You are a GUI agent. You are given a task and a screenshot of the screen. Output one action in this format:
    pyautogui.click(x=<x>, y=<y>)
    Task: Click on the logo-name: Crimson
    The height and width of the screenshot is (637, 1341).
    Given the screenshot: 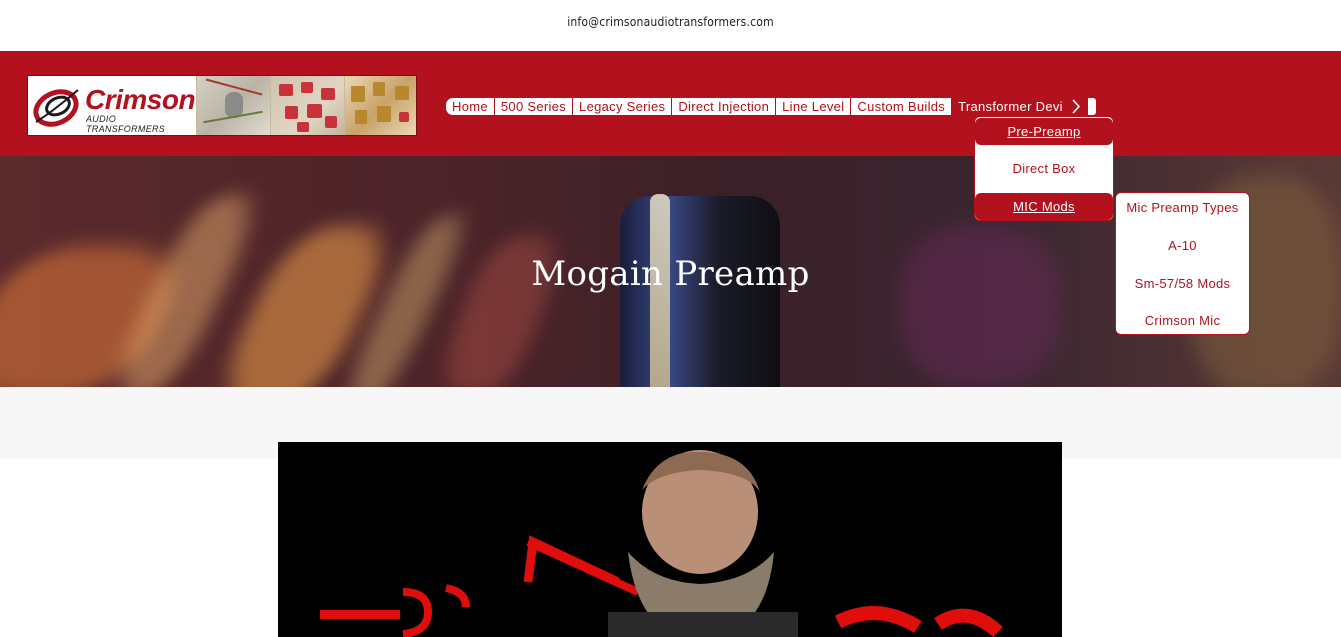 What is the action you would take?
    pyautogui.click(x=140, y=99)
    